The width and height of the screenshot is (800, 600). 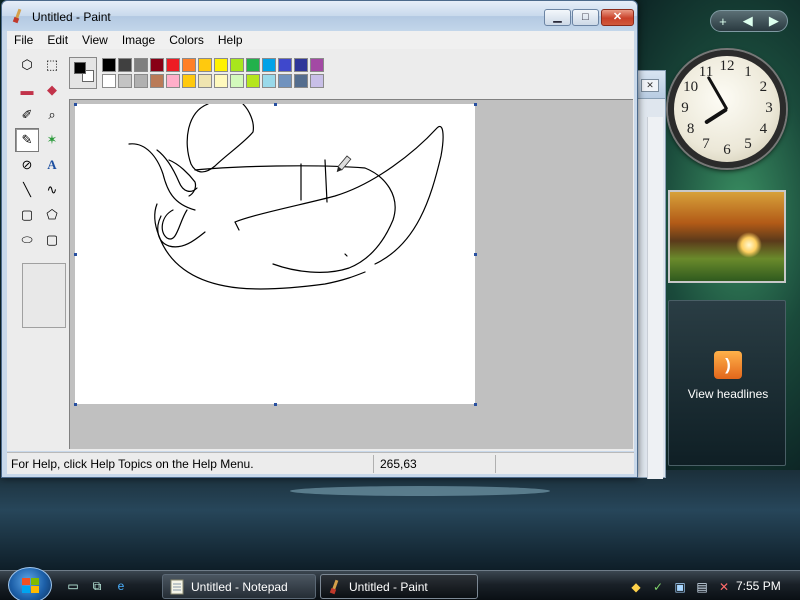 What do you see at coordinates (27, 90) in the screenshot?
I see `eraser-tool-button: ▬` at bounding box center [27, 90].